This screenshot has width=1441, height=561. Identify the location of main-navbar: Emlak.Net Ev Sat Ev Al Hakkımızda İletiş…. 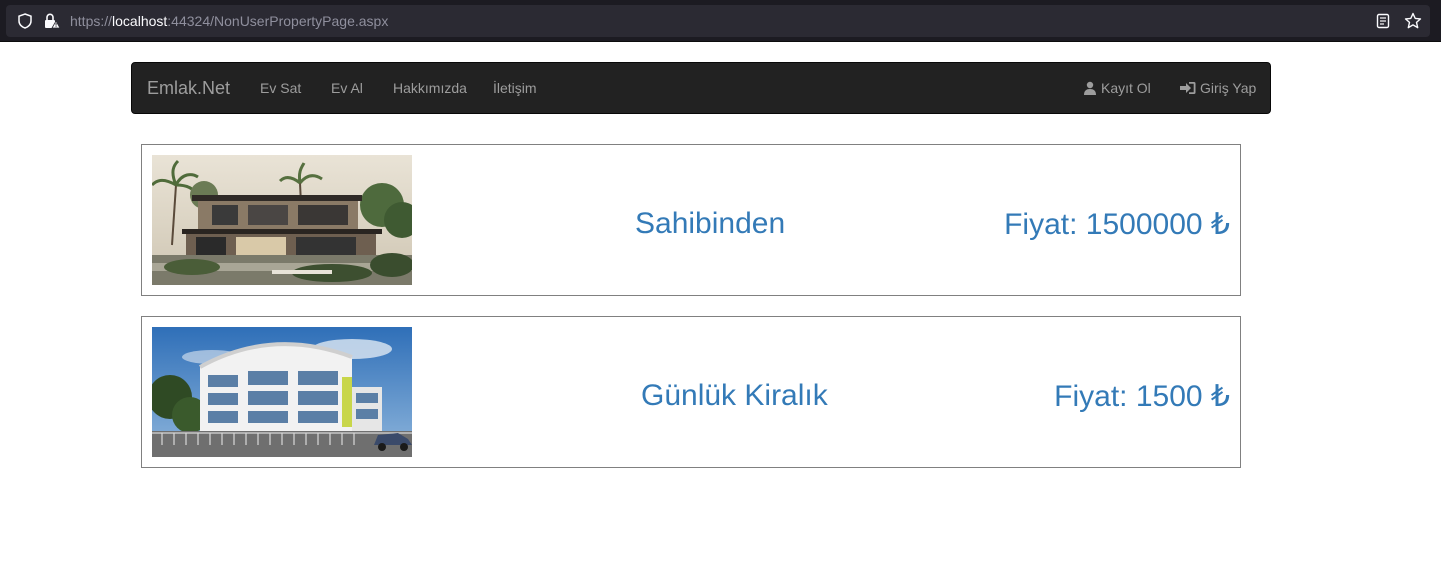
(701, 88).